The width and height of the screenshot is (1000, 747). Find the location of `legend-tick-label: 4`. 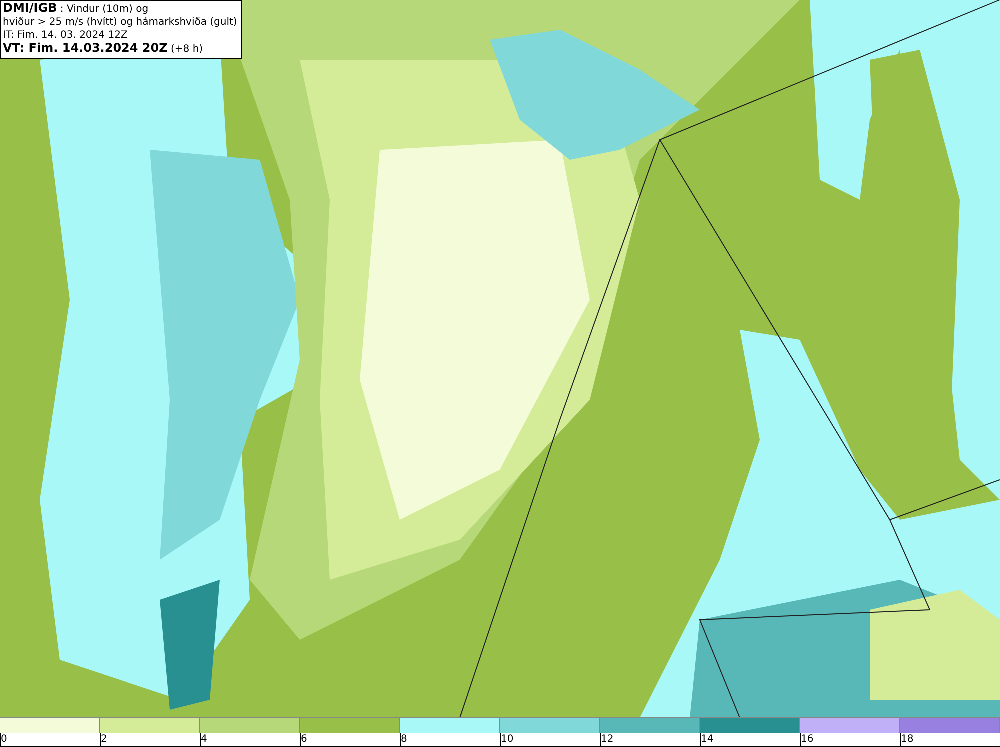

legend-tick-label: 4 is located at coordinates (204, 739).